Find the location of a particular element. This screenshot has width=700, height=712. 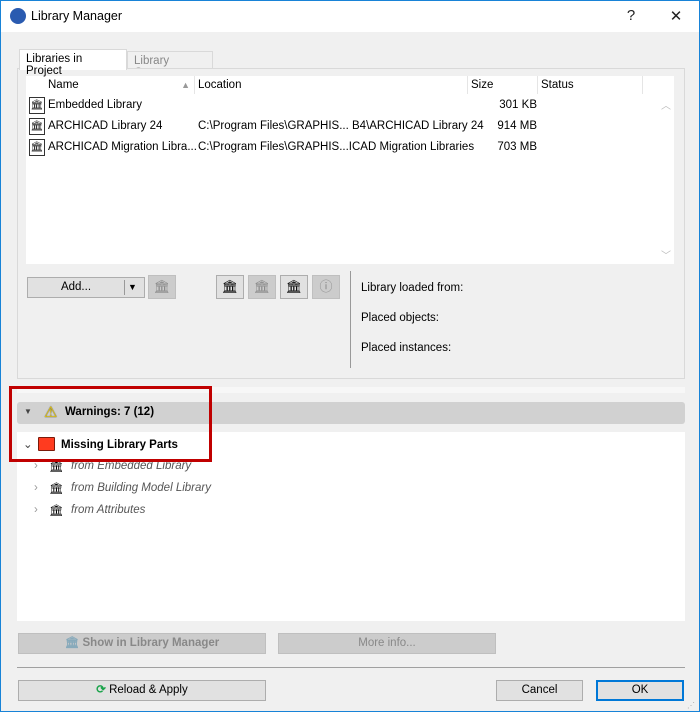

separator is located at coordinates (351, 667).